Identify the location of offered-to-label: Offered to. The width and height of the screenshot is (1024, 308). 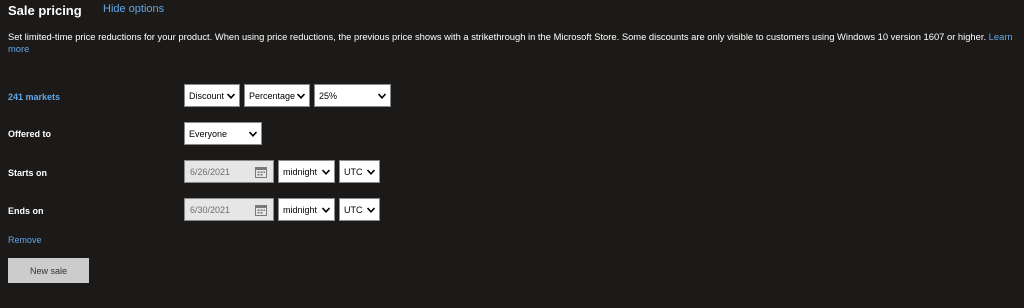
(30, 134).